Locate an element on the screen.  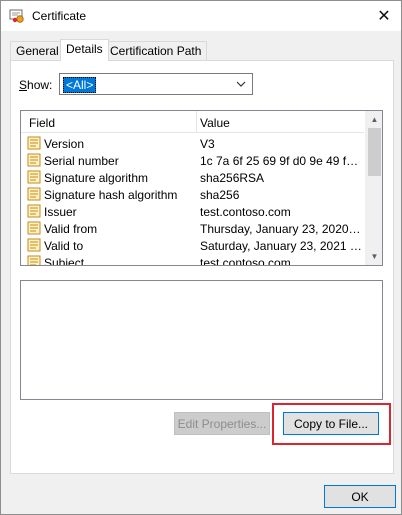
table-row: Signature algorithm sha256RSA is located at coordinates (192, 177).